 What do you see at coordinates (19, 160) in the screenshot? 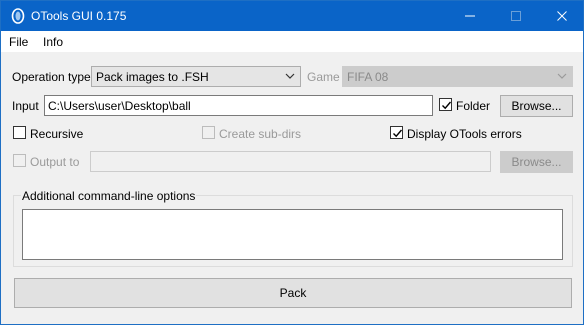
I see `output-to-checkbox` at bounding box center [19, 160].